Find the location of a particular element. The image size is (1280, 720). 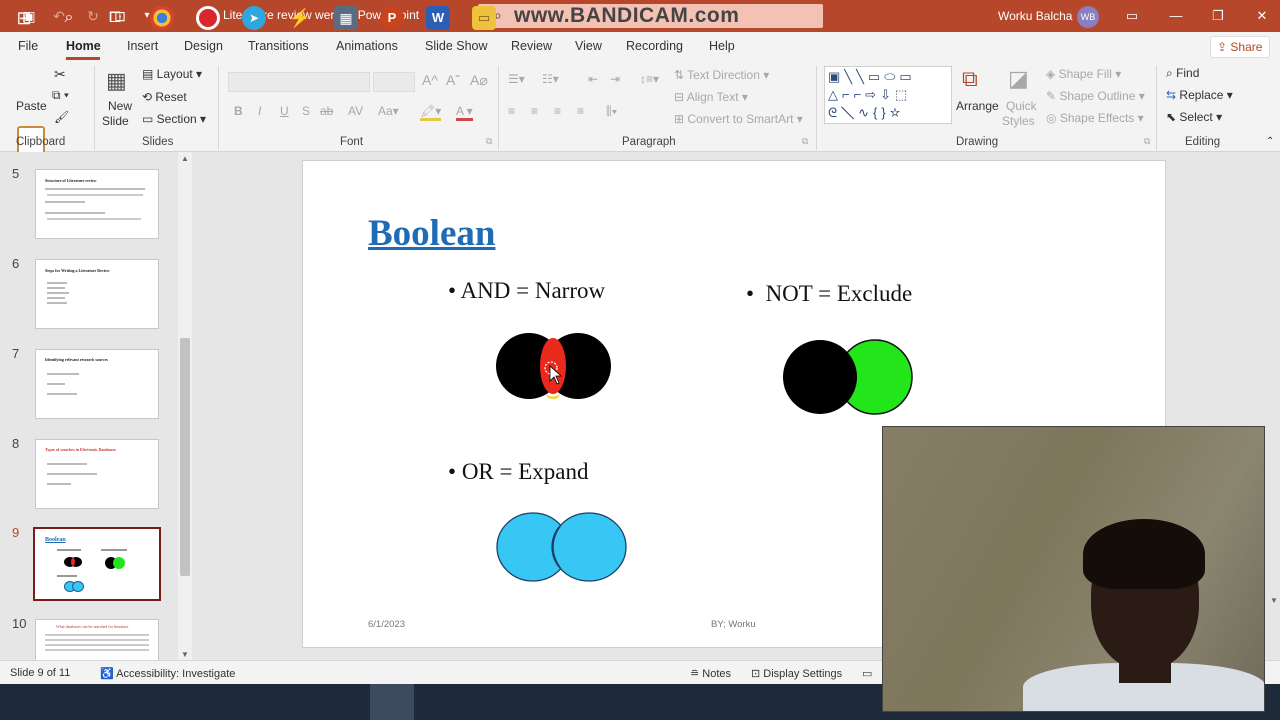

calculator-icon: ▦ is located at coordinates (346, 18).